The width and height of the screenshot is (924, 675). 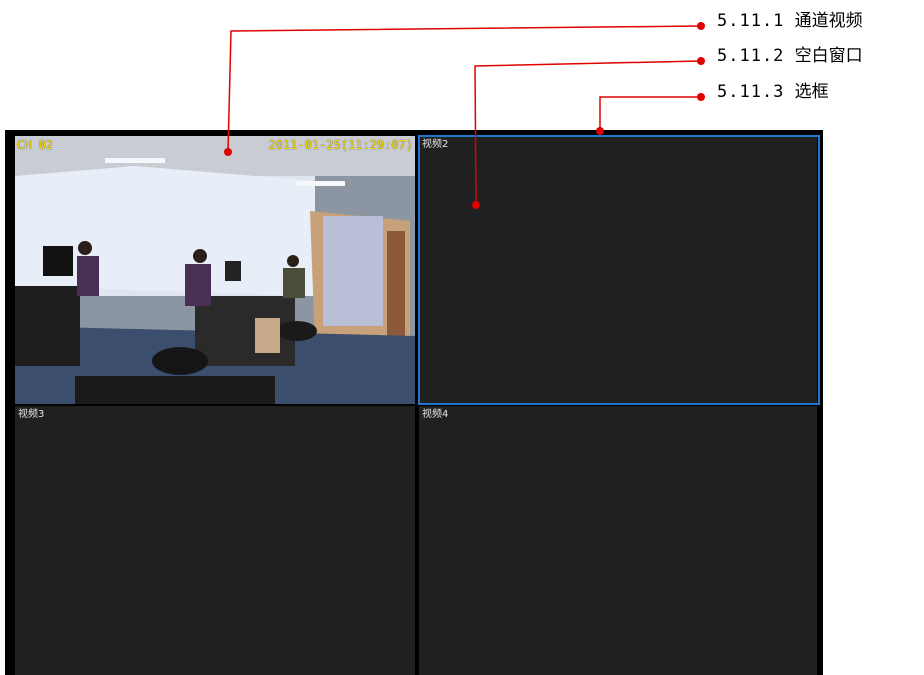 What do you see at coordinates (811, 92) in the screenshot?
I see `callout-label: 选框` at bounding box center [811, 92].